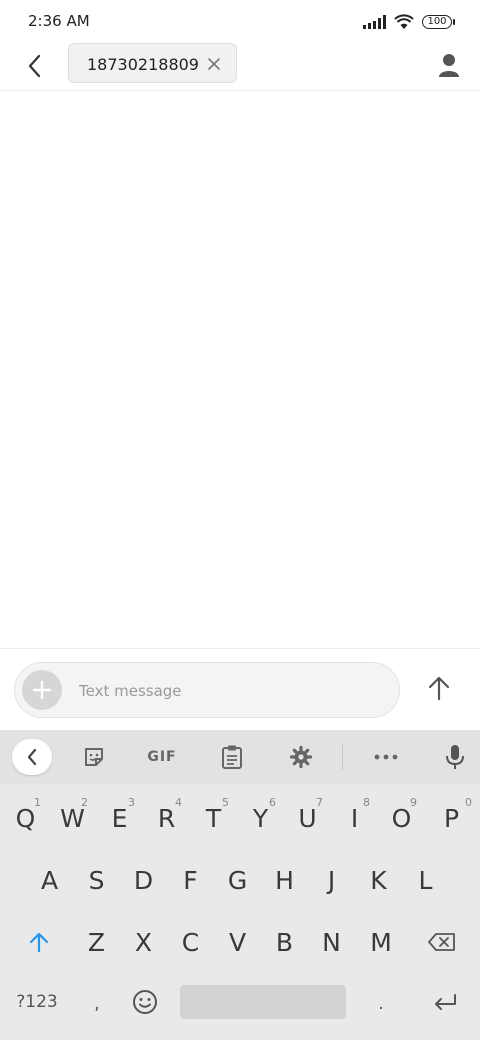 The image size is (480, 1040). What do you see at coordinates (342, 757) in the screenshot?
I see `toolbar-divider` at bounding box center [342, 757].